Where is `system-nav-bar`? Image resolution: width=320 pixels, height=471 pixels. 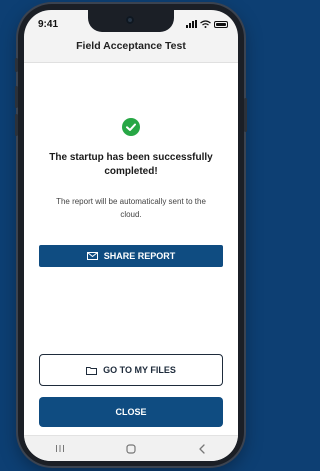 system-nav-bar is located at coordinates (131, 448).